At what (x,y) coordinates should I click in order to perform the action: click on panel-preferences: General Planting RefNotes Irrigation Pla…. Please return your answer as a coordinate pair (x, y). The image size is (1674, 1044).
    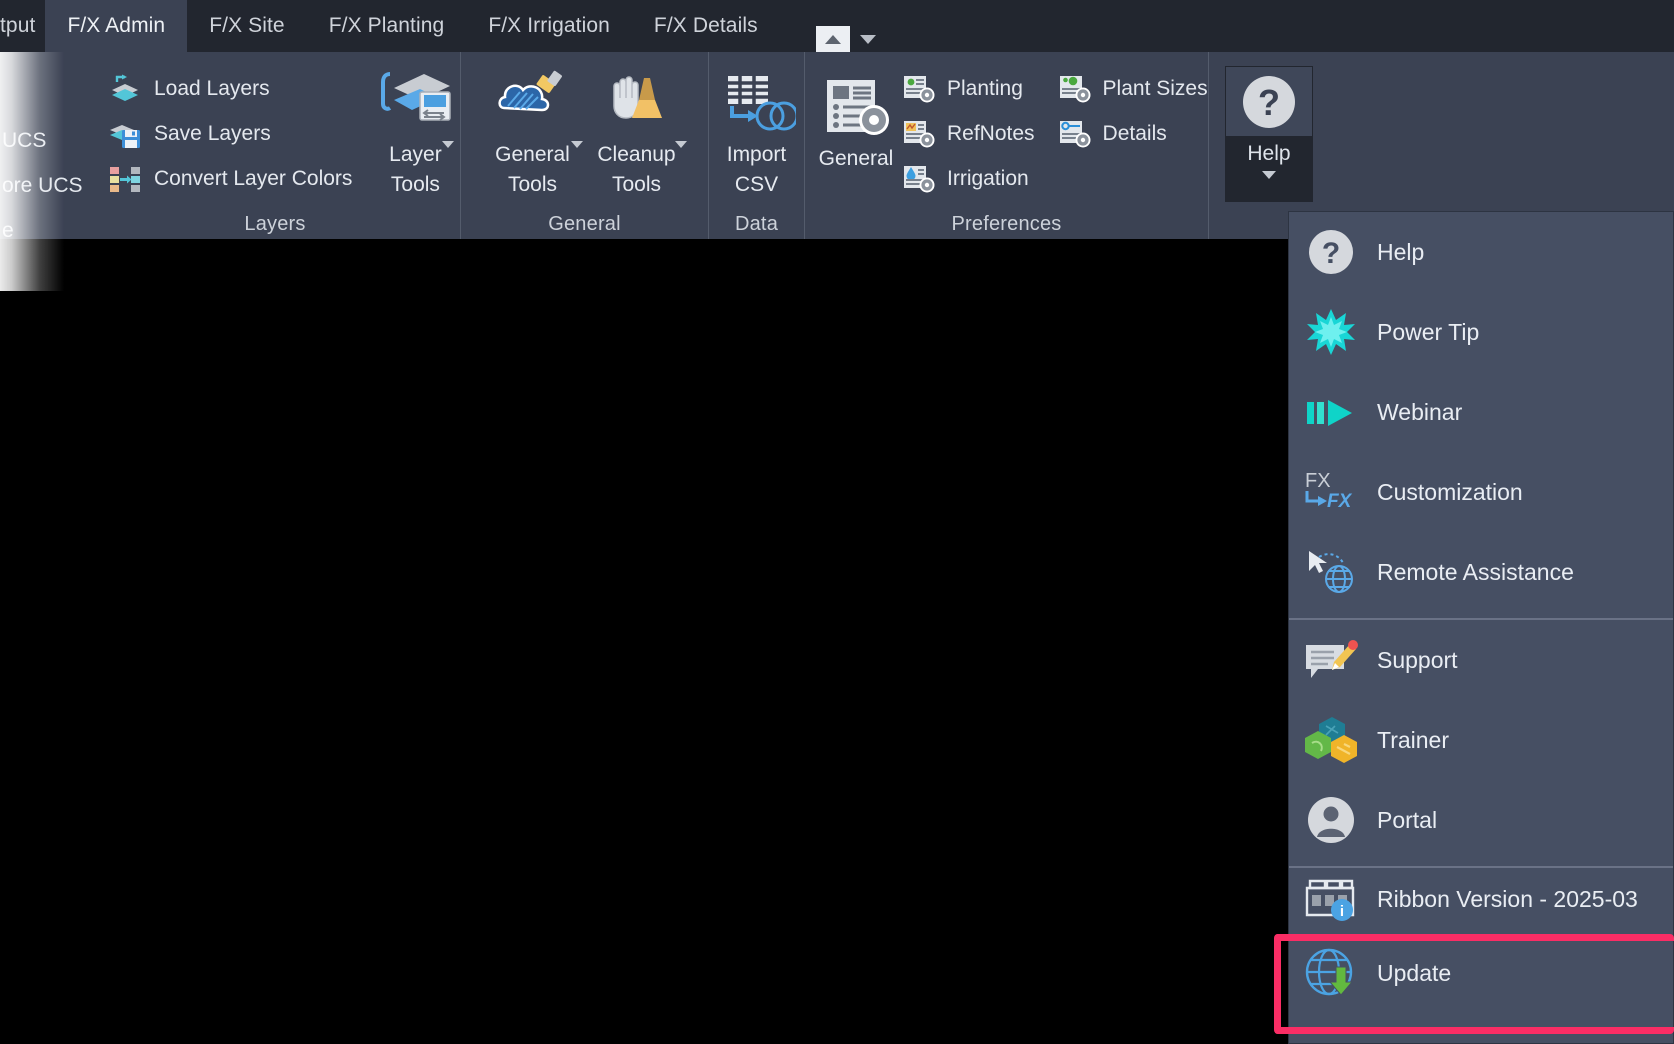
    Looking at the image, I should click on (1006, 145).